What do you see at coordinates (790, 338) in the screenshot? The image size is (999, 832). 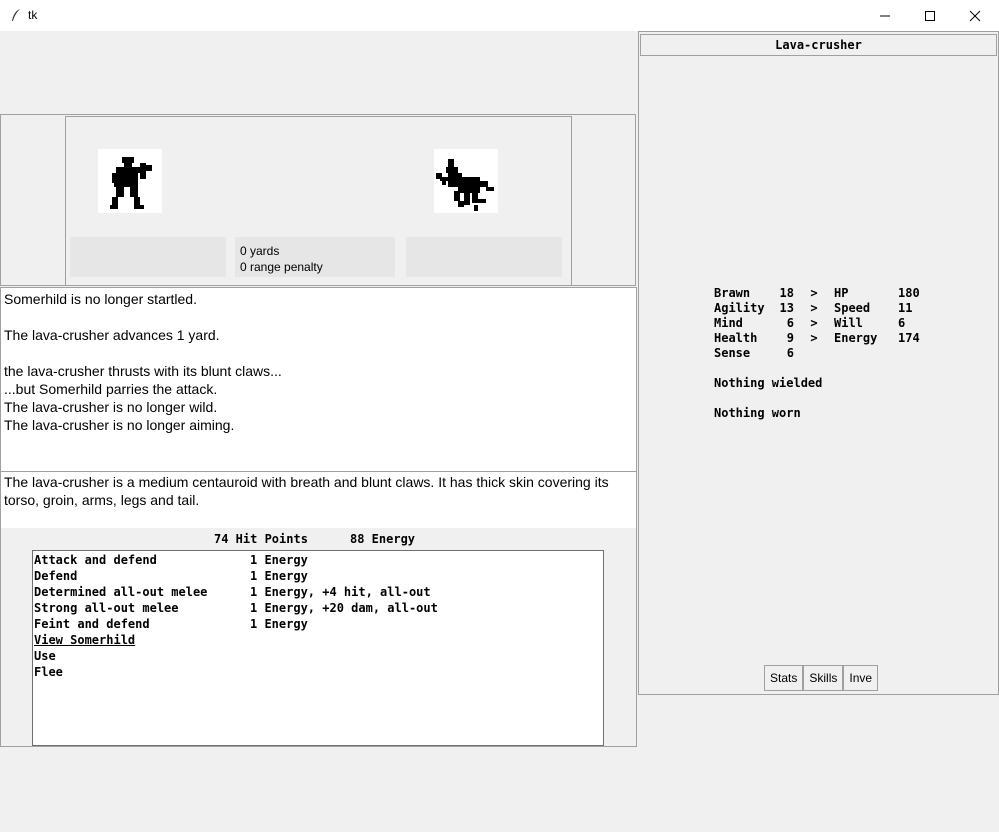 I see `stat-value: 9` at bounding box center [790, 338].